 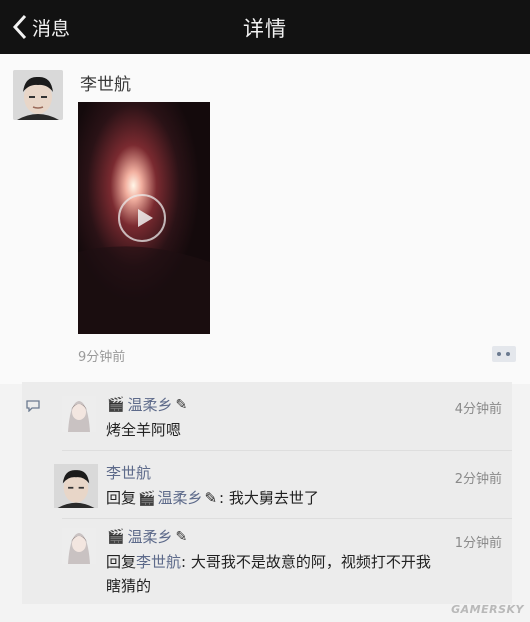 What do you see at coordinates (105, 82) in the screenshot?
I see `post-author-name: 李世航` at bounding box center [105, 82].